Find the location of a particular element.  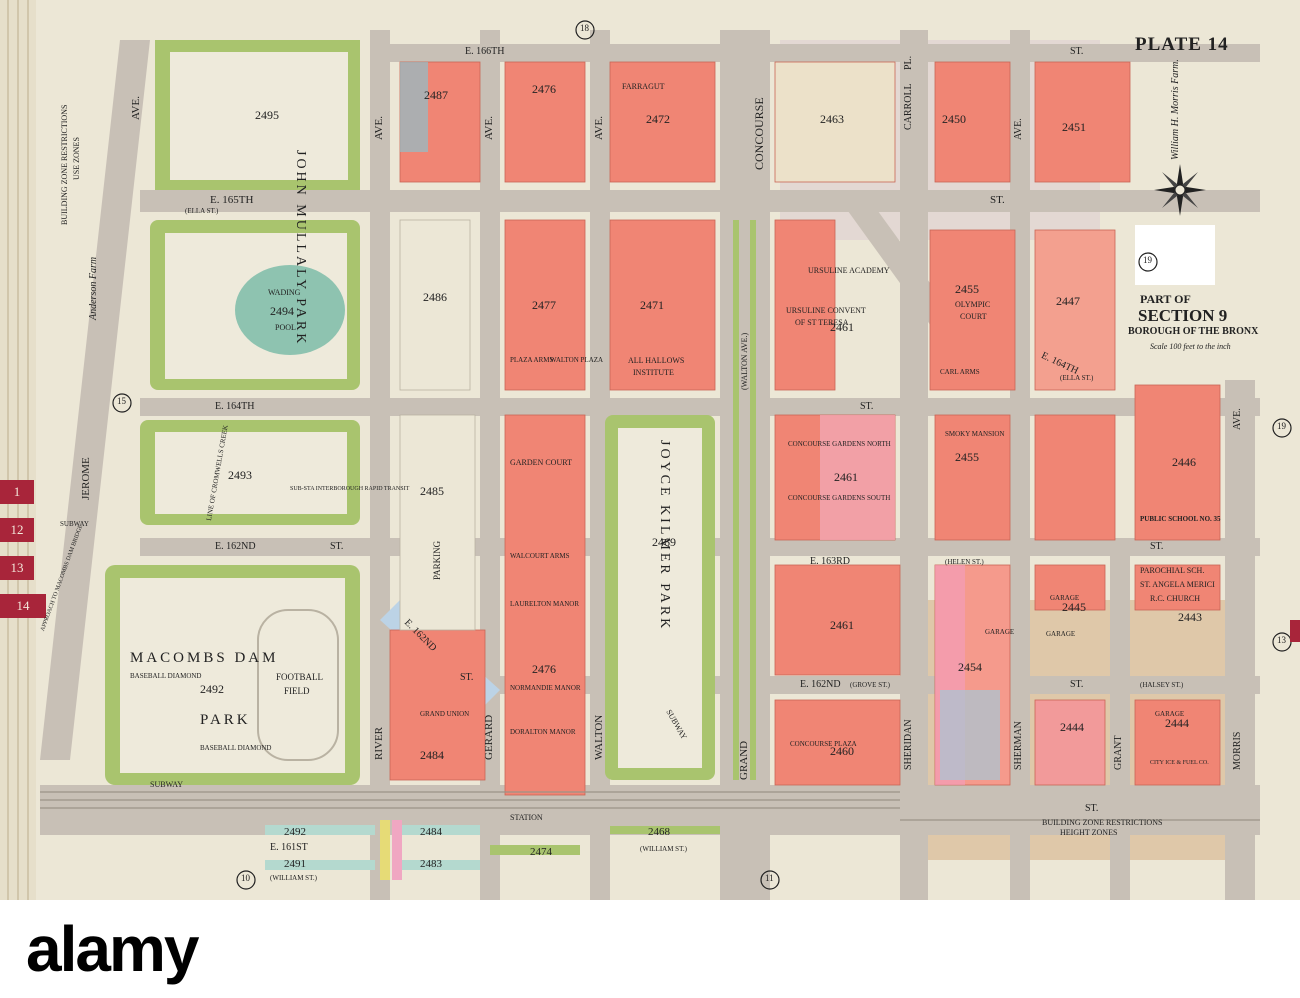

watermark-bar: alamy is located at coordinates (650, 949).